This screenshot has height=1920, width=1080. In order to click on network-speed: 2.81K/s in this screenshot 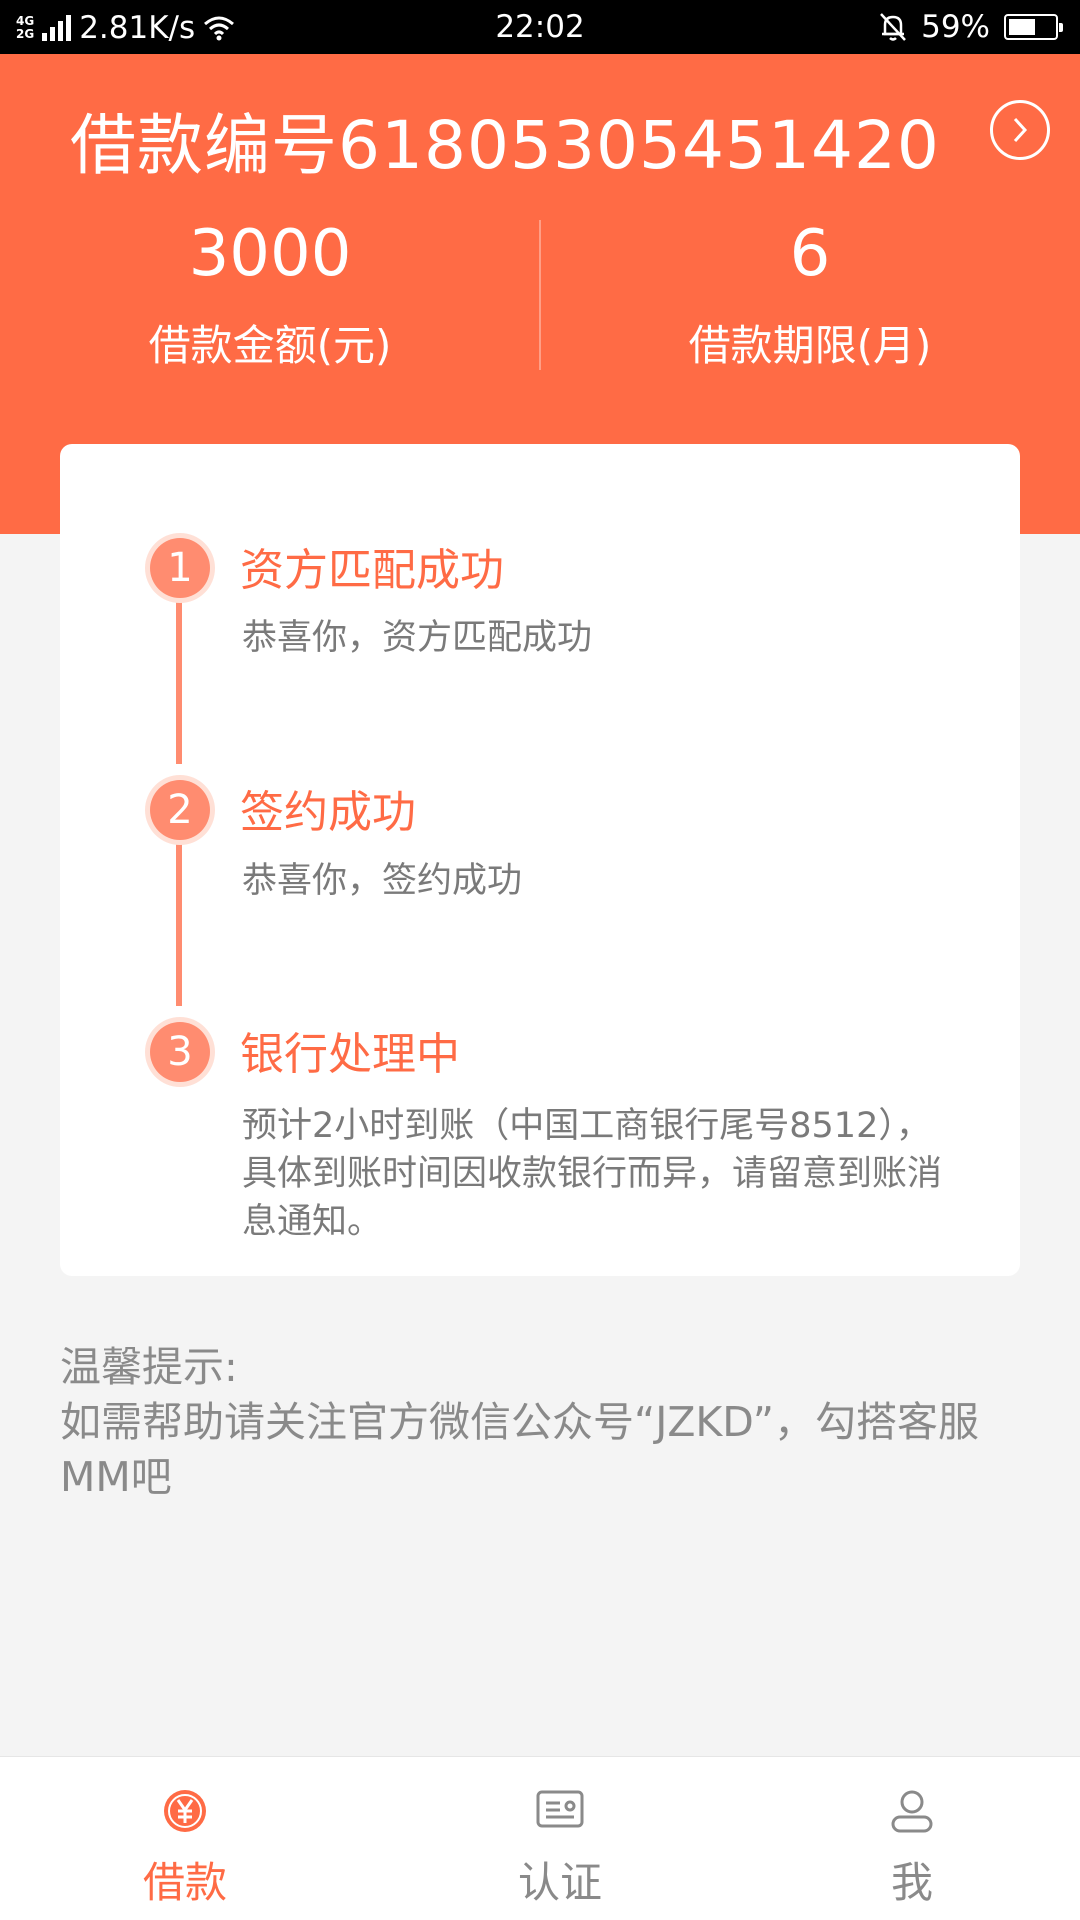, I will do `click(137, 28)`.